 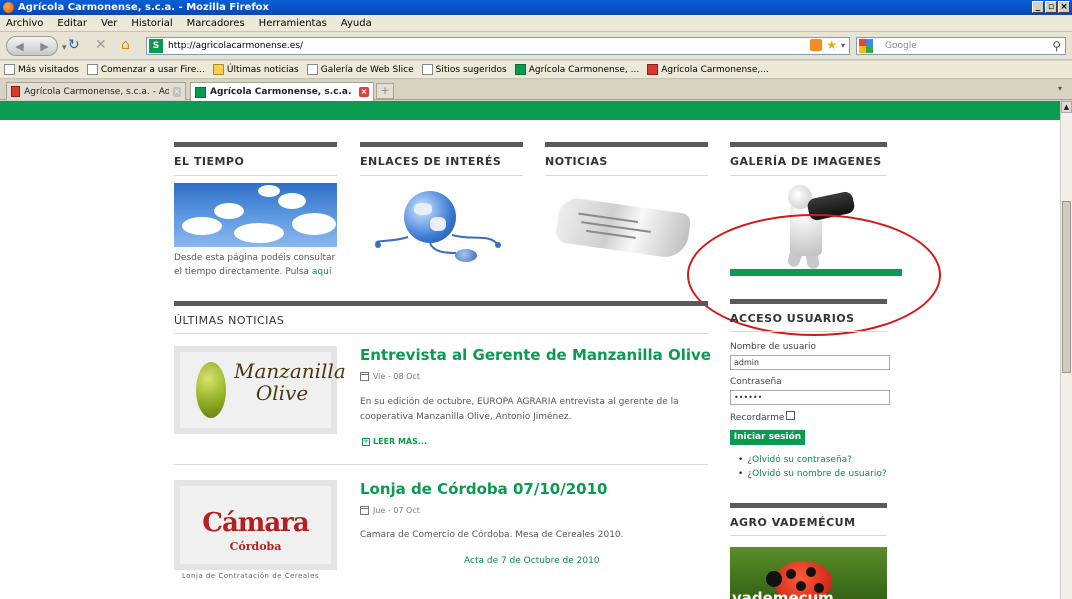 I want to click on home-icon: ⌂, so click(x=125, y=45).